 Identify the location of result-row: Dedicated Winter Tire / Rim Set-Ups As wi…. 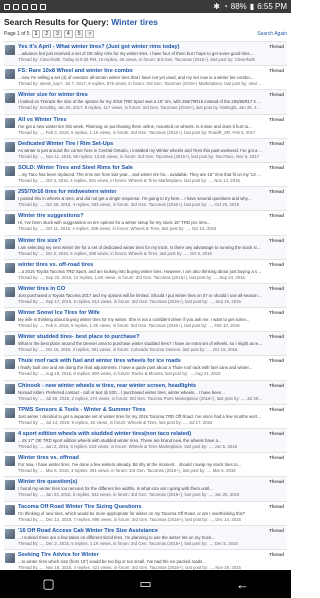
(145, 149).